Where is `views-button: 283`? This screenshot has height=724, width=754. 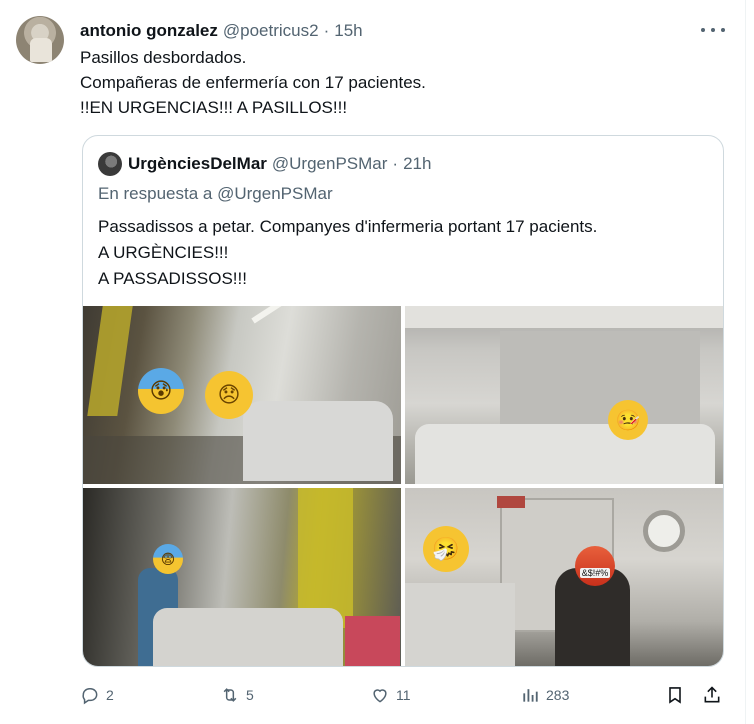
views-button: 283 is located at coordinates (544, 695).